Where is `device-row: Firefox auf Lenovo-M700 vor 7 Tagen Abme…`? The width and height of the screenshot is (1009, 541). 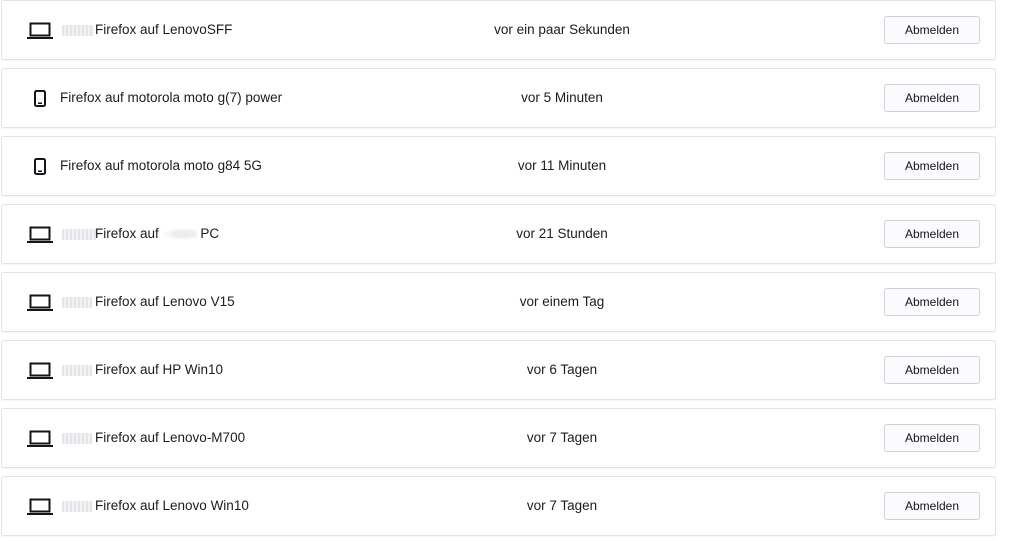 device-row: Firefox auf Lenovo-M700 vor 7 Tagen Abme… is located at coordinates (498, 438).